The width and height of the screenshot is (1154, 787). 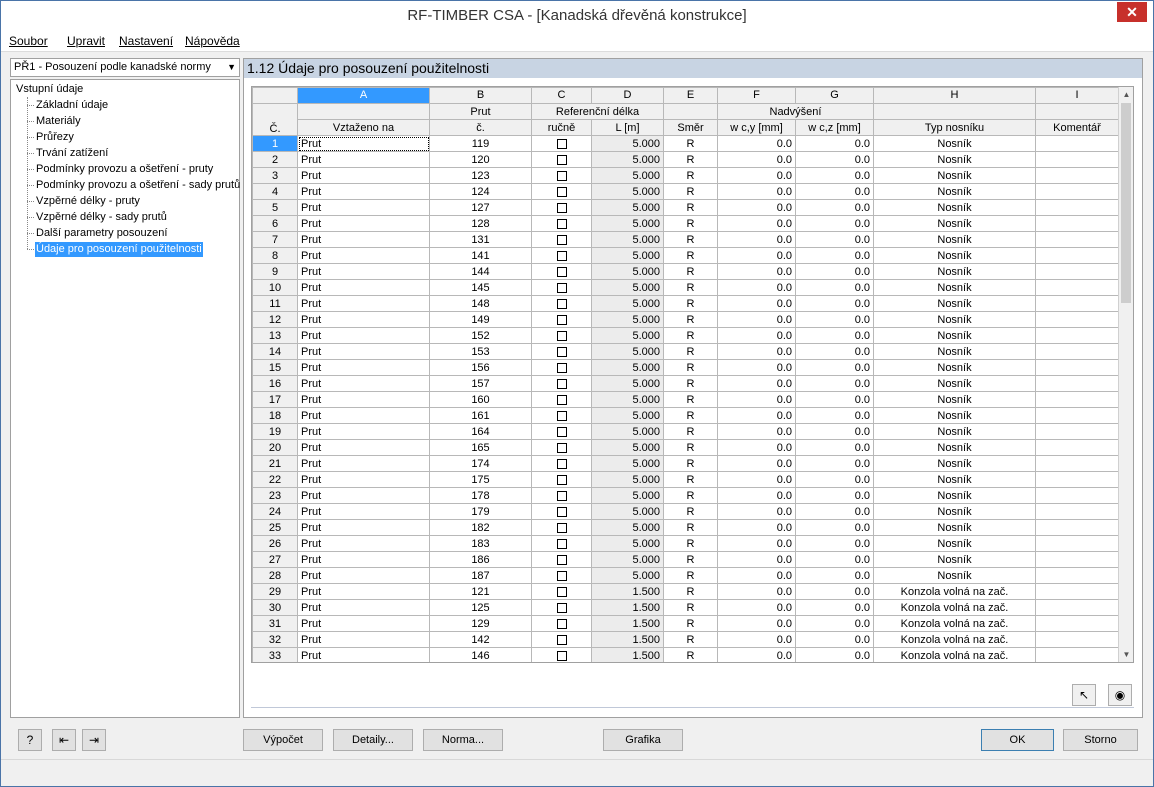 What do you see at coordinates (834, 95) in the screenshot?
I see `column-letter: G` at bounding box center [834, 95].